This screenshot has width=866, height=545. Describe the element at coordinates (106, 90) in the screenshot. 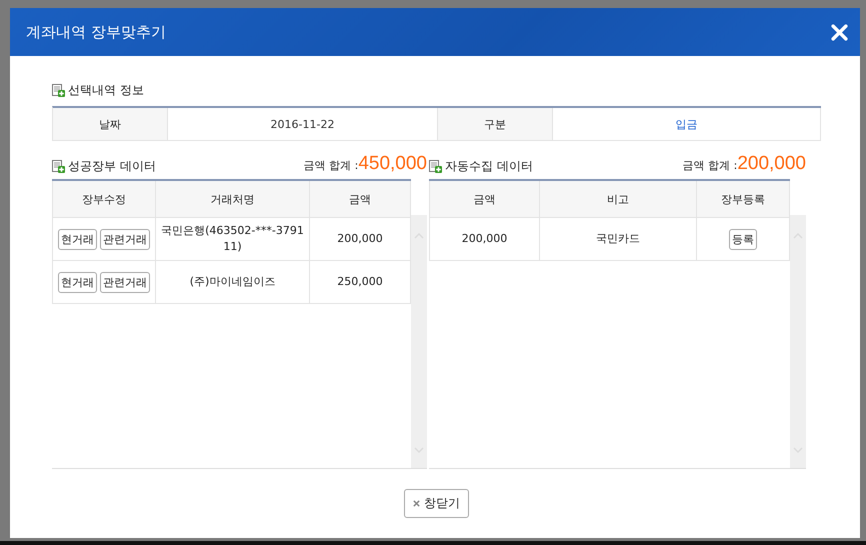

I see `section-title: 선택내역 정보` at that location.